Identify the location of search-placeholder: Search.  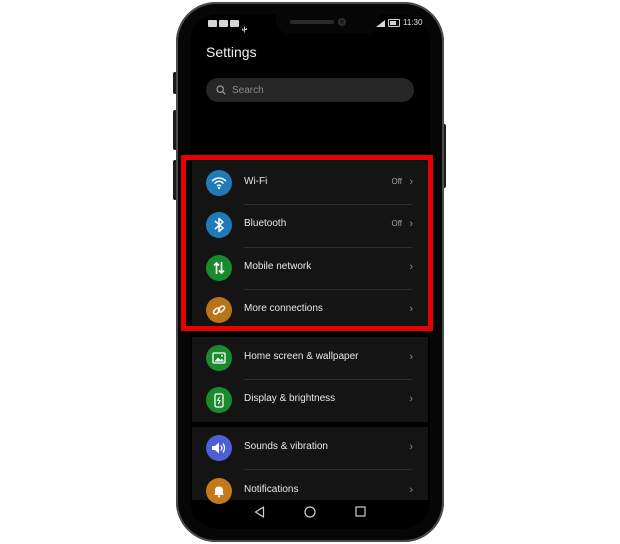
(248, 90).